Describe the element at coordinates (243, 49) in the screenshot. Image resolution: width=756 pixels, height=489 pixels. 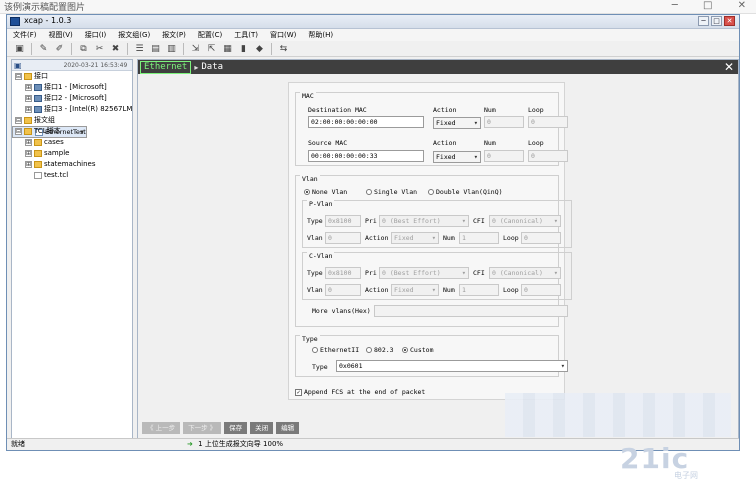
I see `bar-chart-icon: ▮` at that location.